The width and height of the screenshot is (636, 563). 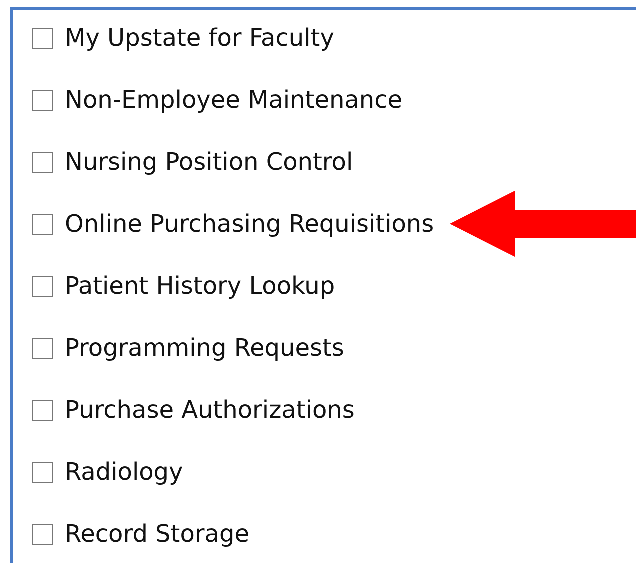 I want to click on checkbox-label: Online Purchasing Requisitions, so click(x=249, y=224).